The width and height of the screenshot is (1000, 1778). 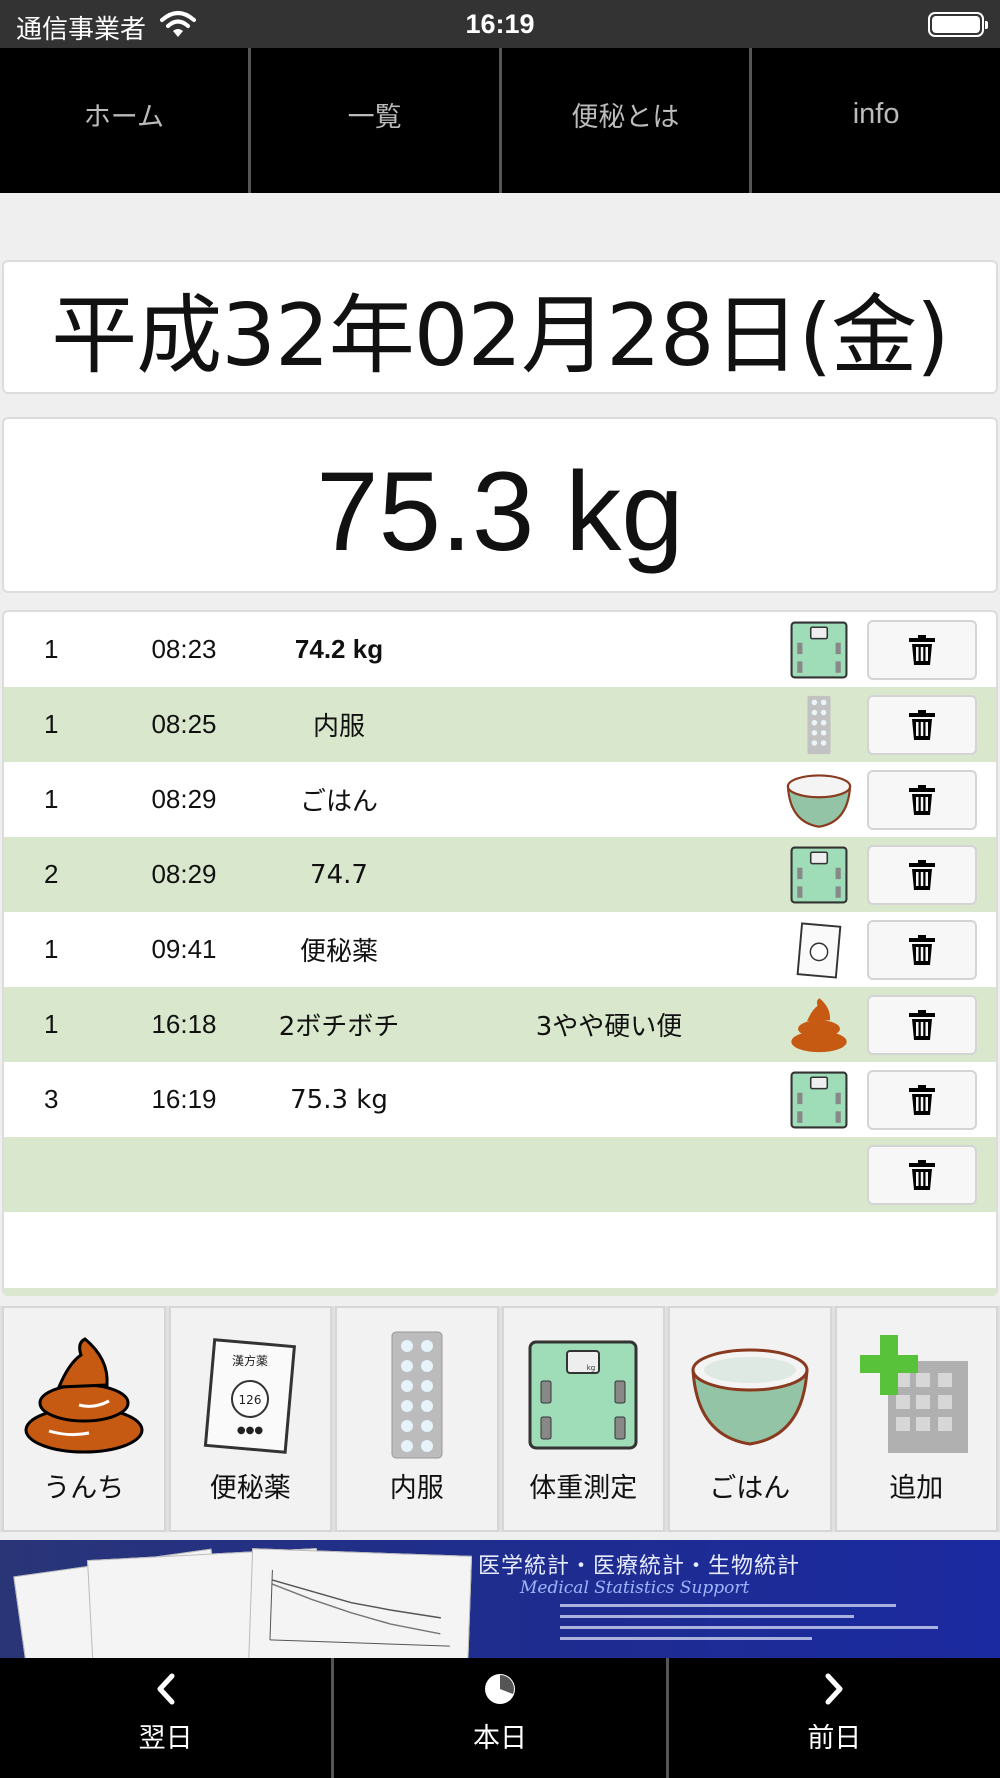 I want to click on date-display: 平成32年02月28日(金), so click(x=500, y=327).